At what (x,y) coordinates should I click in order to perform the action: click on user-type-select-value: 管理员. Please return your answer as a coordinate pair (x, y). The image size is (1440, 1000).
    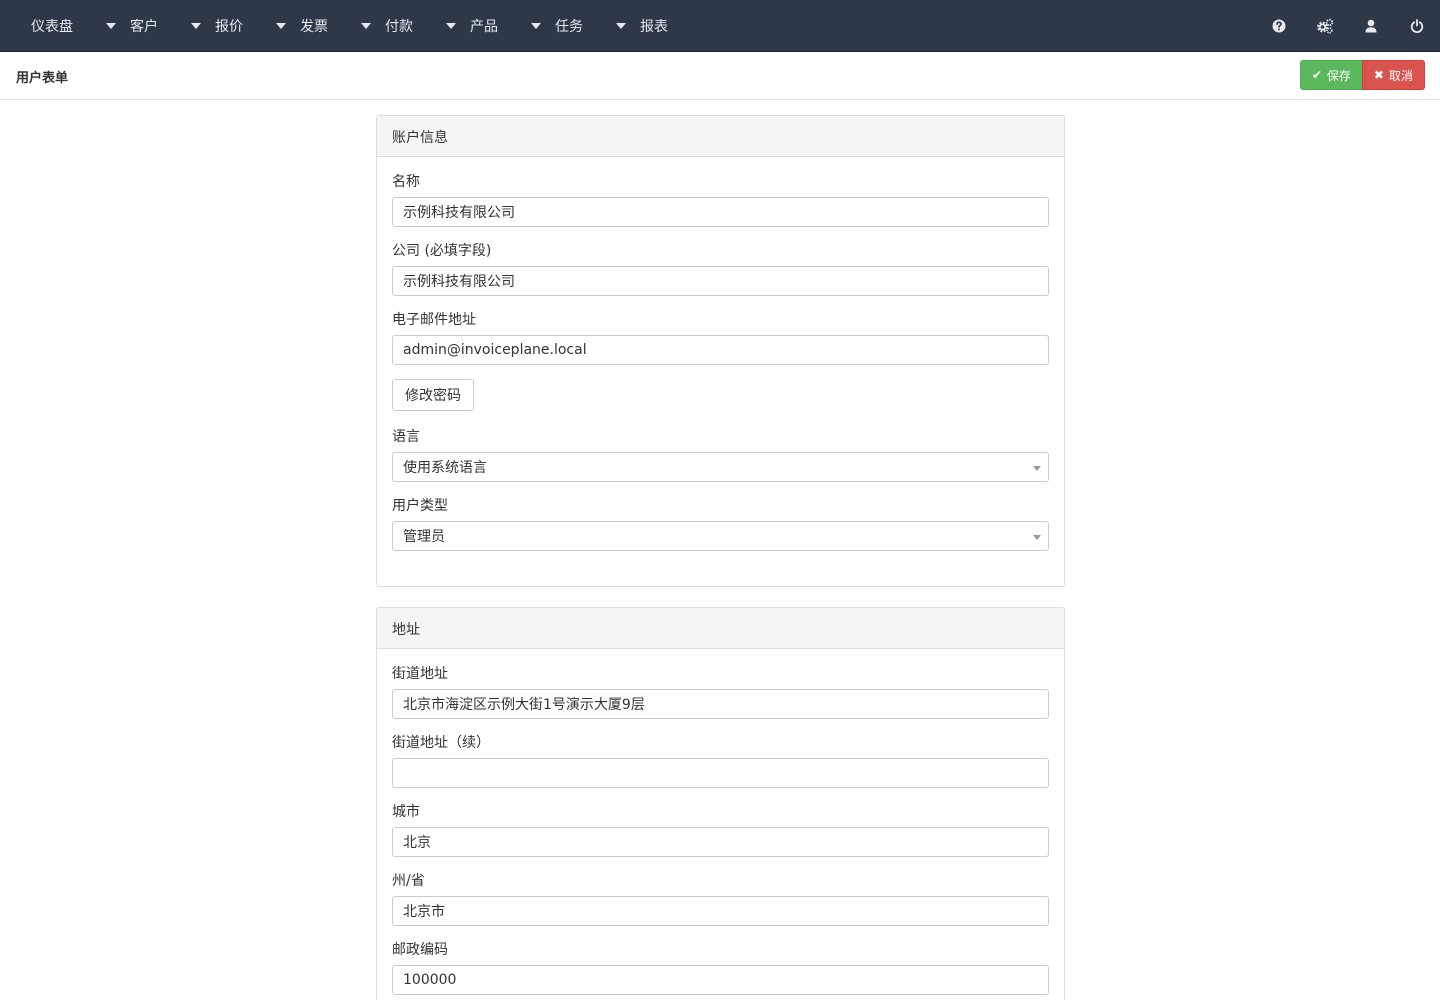
    Looking at the image, I should click on (424, 537).